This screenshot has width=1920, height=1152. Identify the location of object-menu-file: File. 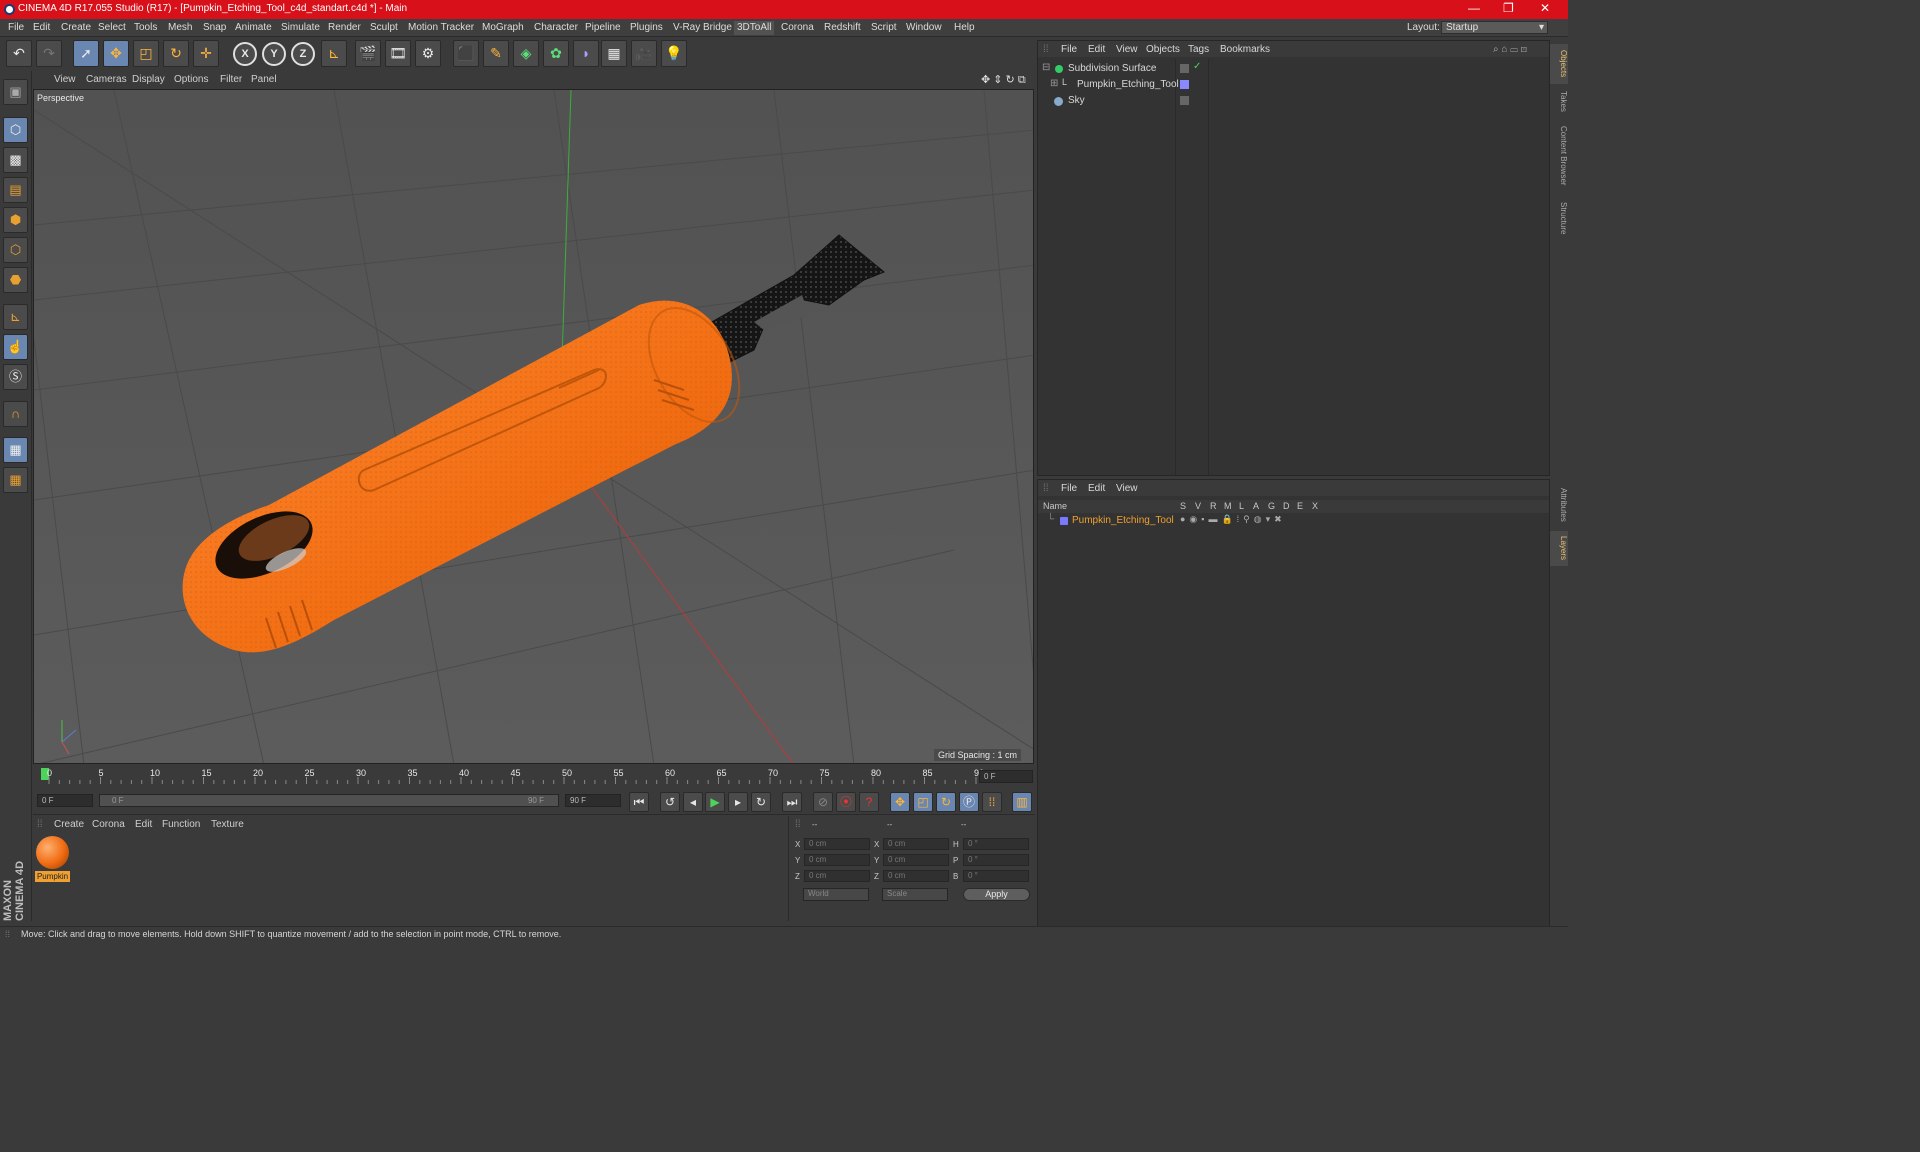
(1069, 49).